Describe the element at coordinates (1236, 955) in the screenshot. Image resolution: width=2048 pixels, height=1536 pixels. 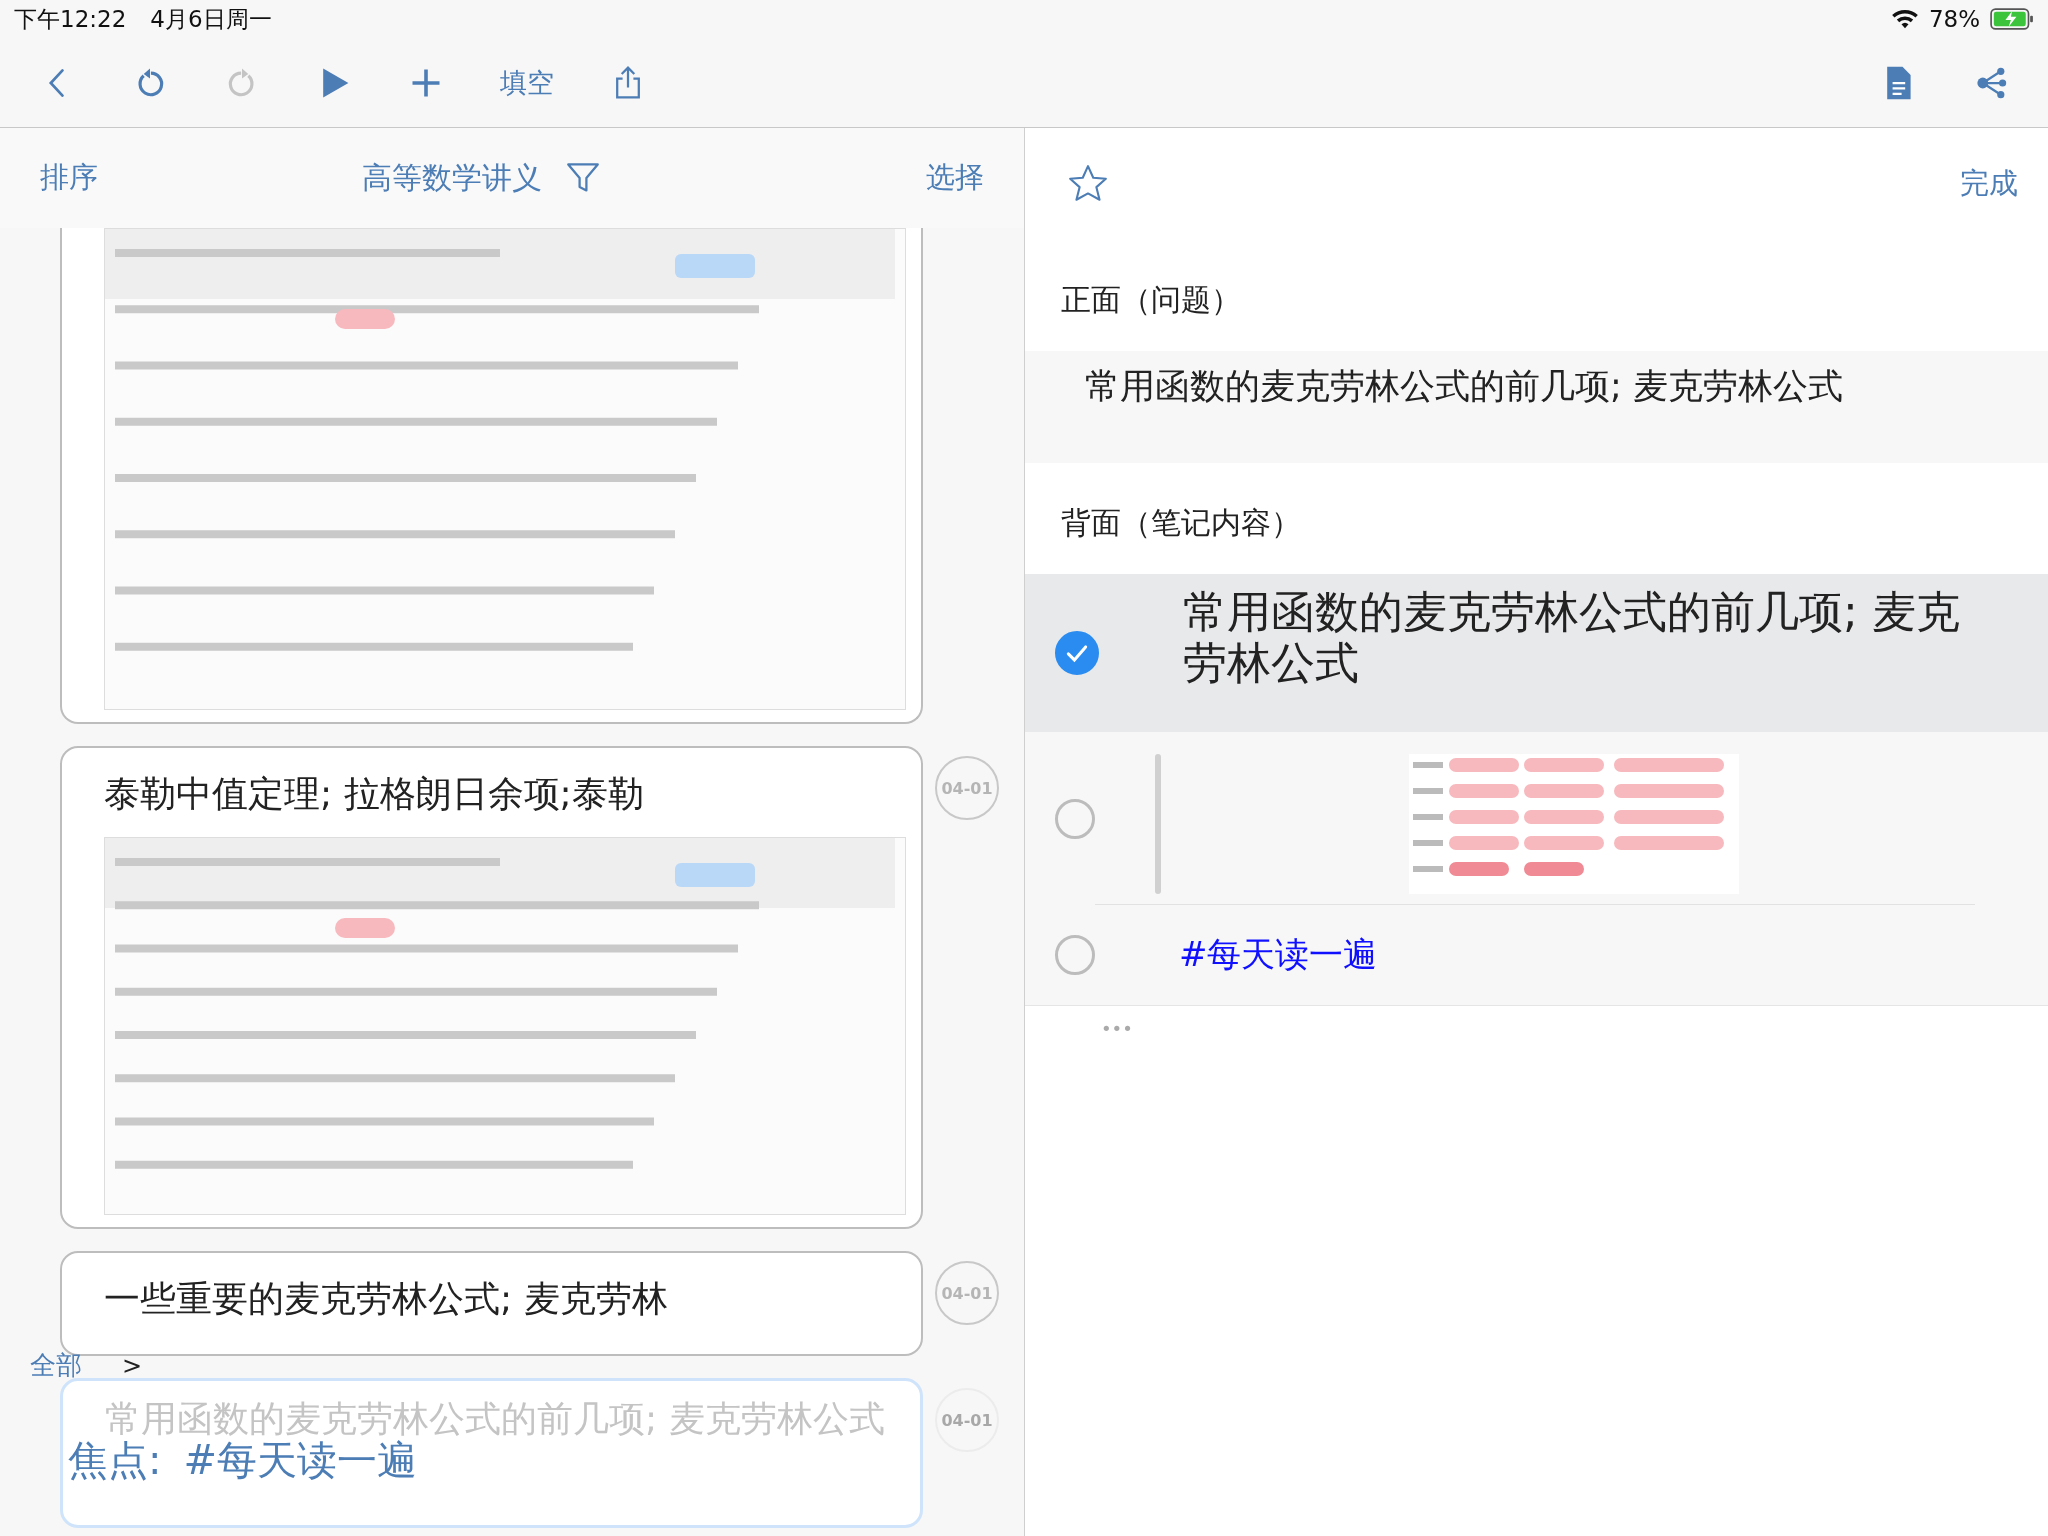
I see `tag-link: #每天读一遍` at that location.